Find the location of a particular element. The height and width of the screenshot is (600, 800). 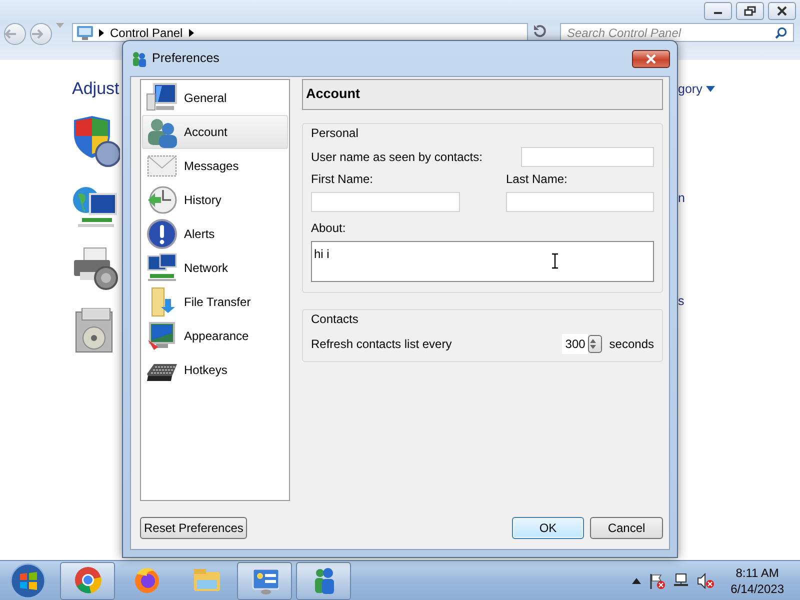

speaker-muted-icon is located at coordinates (705, 580).